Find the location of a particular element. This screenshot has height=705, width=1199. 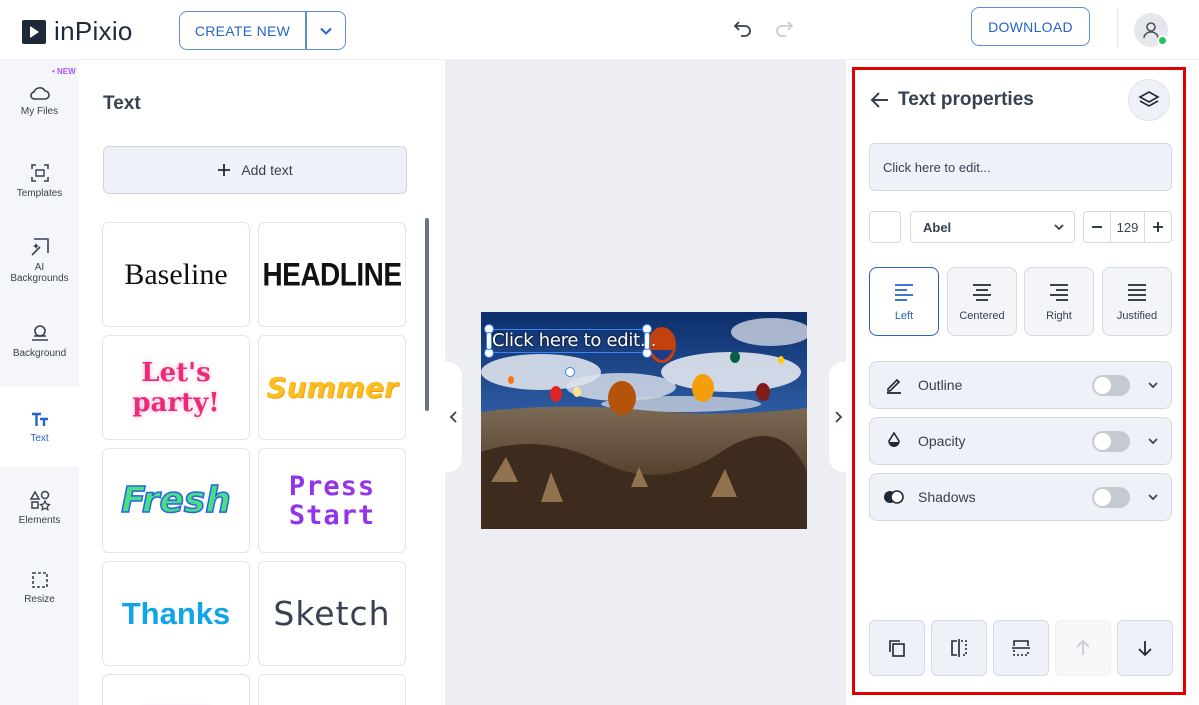

rotate-handle is located at coordinates (570, 372).